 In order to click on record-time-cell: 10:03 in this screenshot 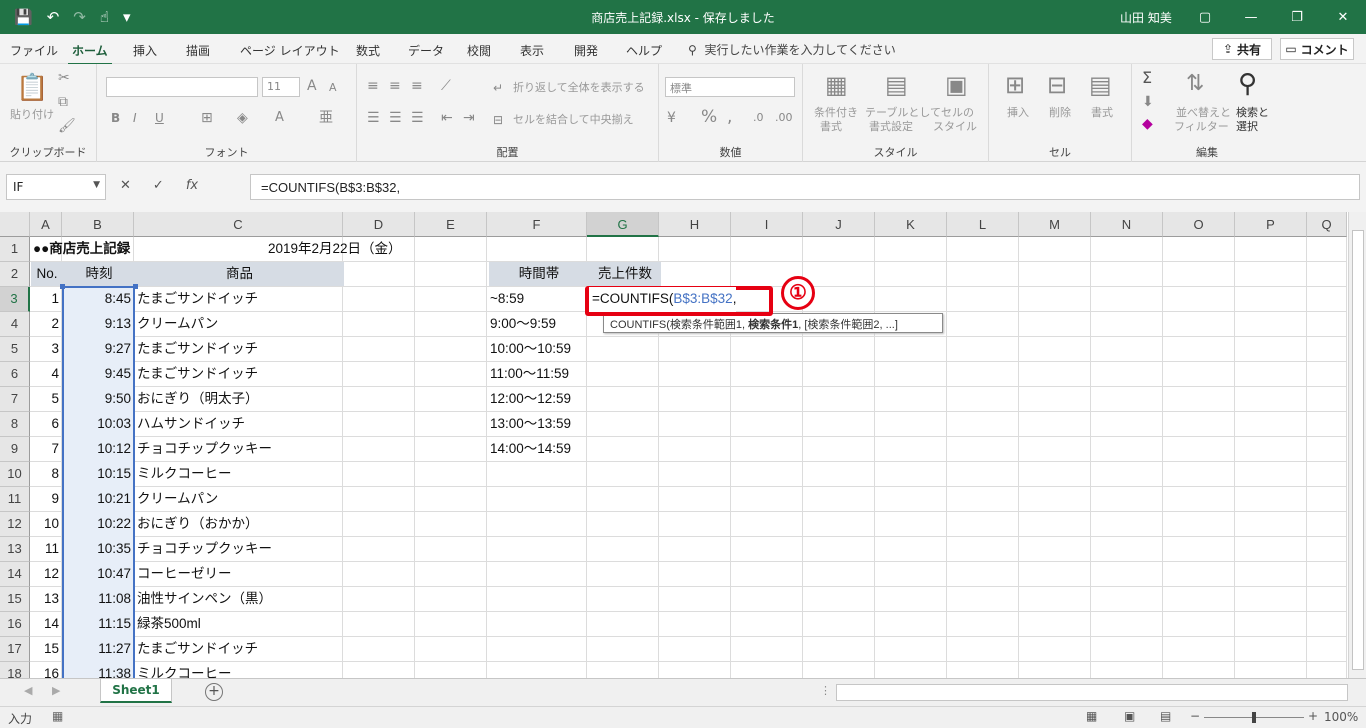, I will do `click(98, 424)`.